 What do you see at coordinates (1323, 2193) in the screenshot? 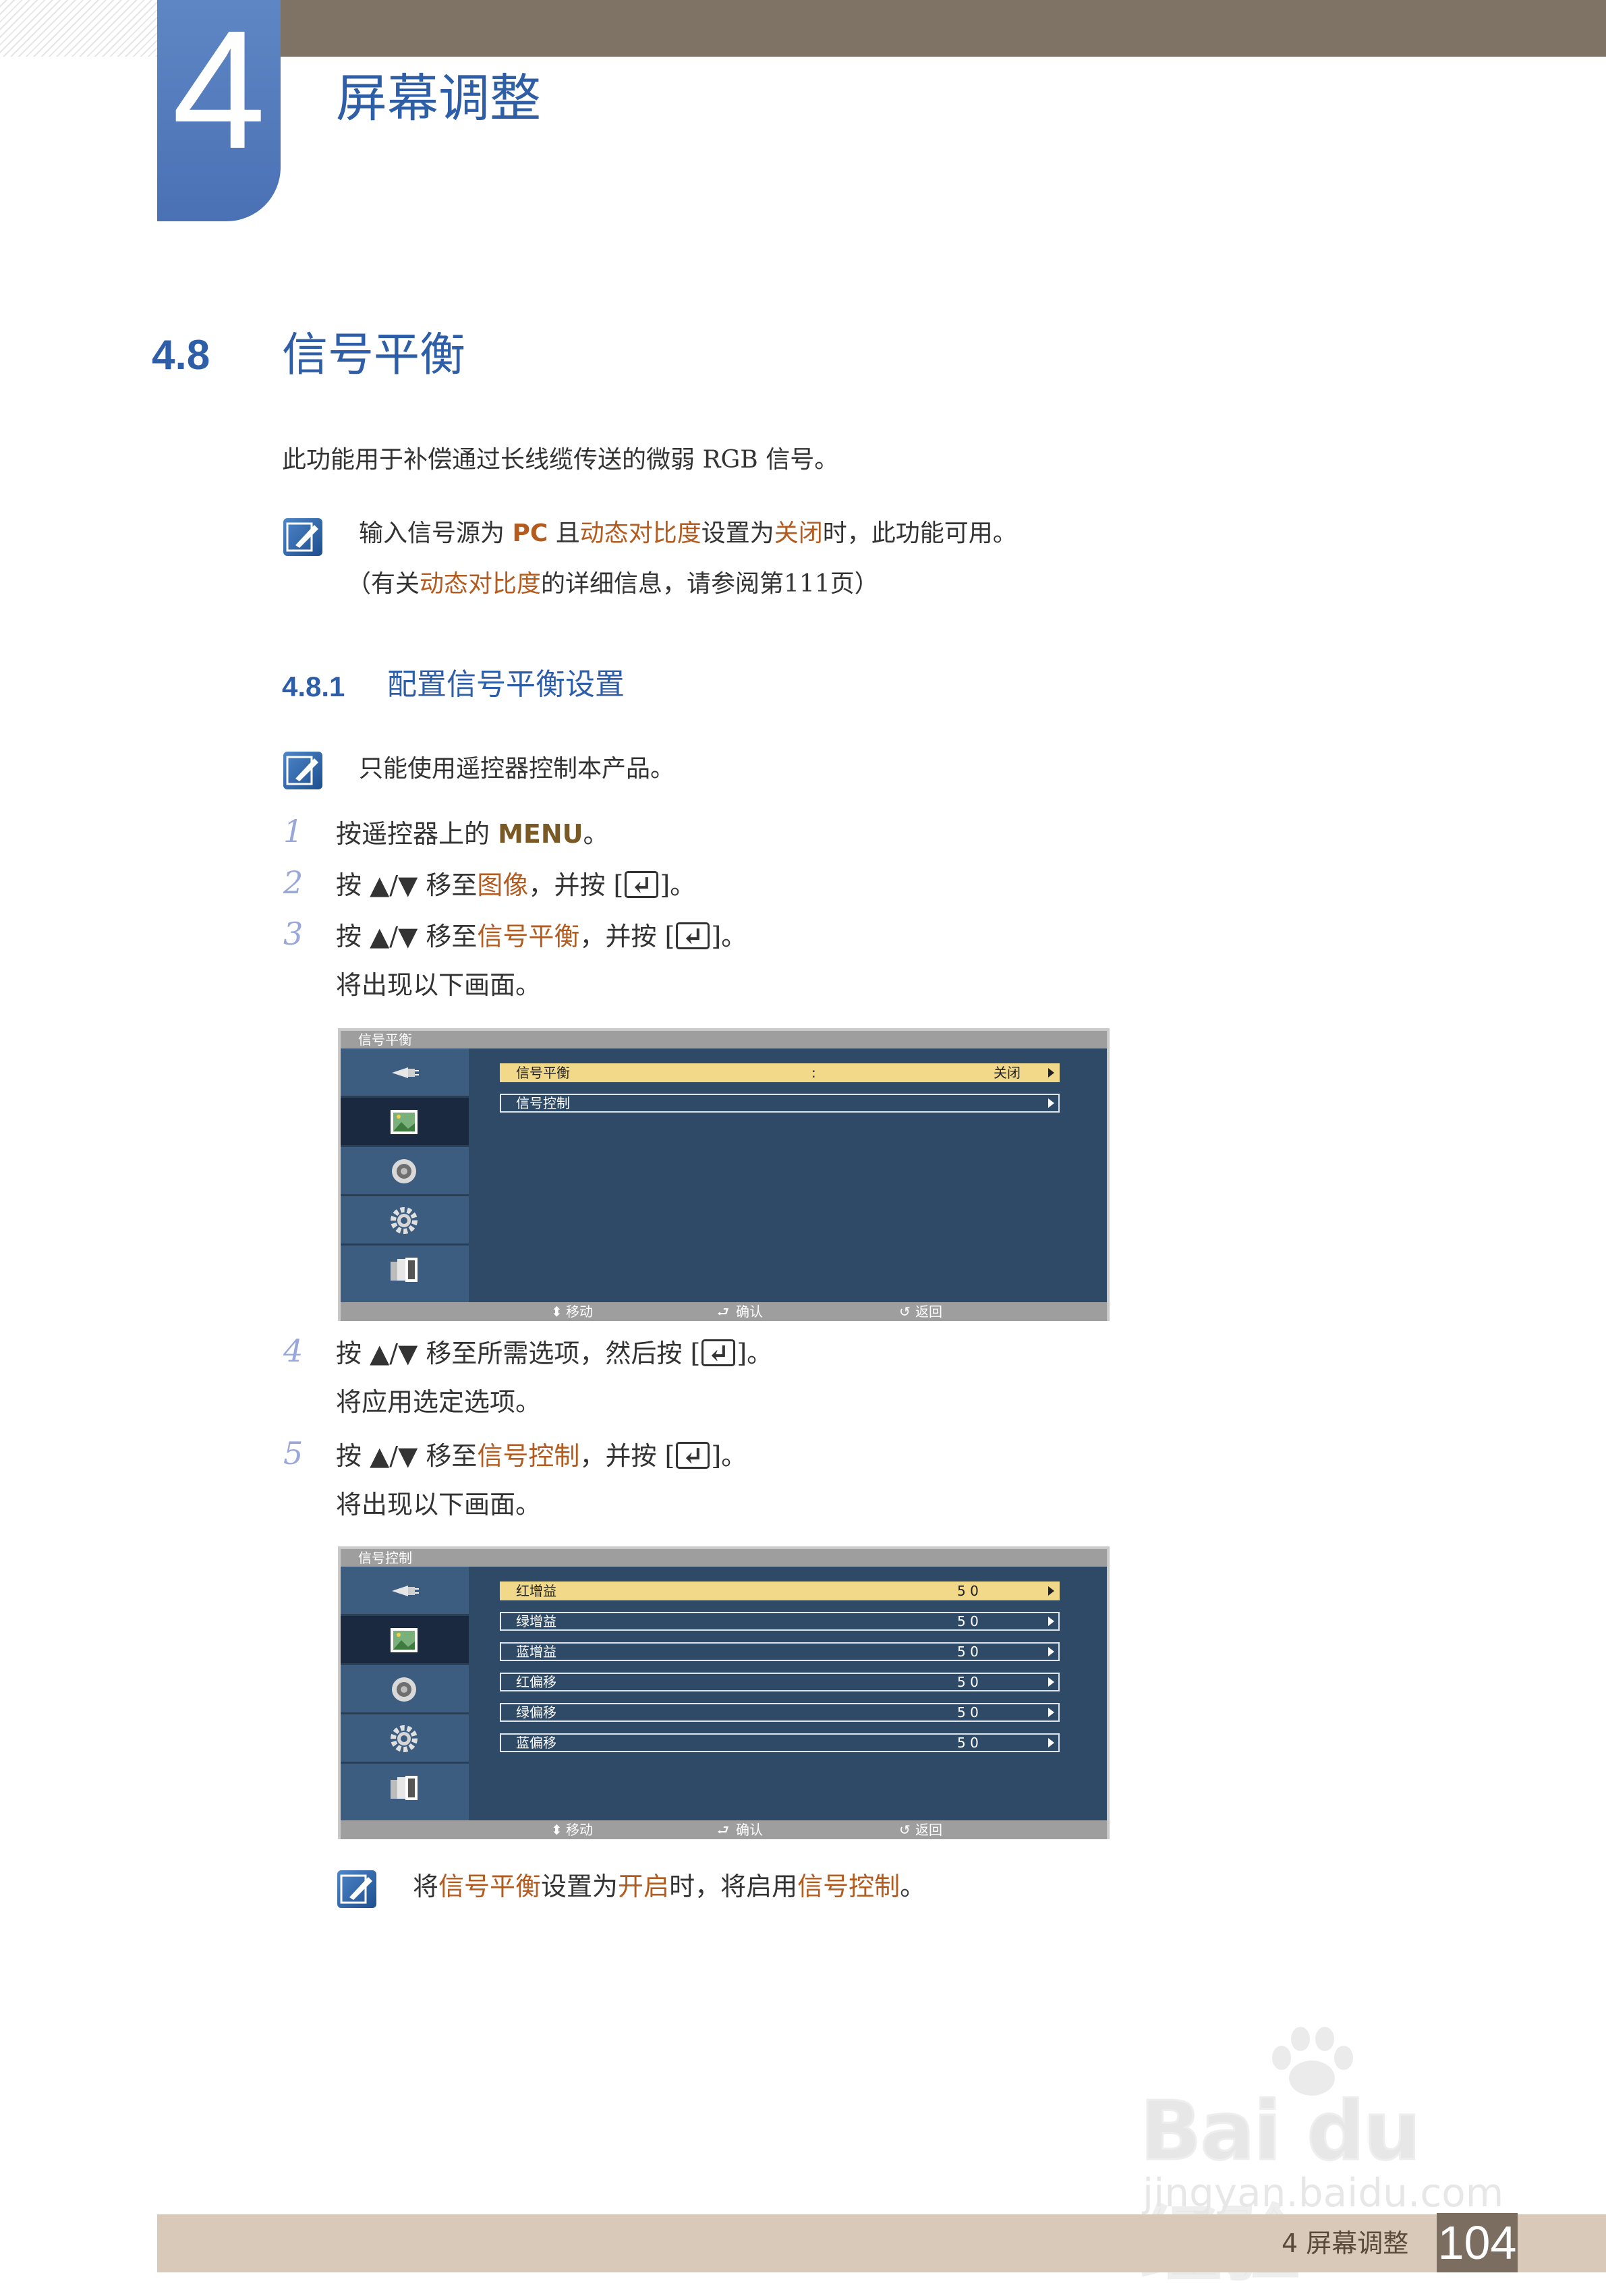
I see `watermark-url: jingyan.baidu.com` at bounding box center [1323, 2193].